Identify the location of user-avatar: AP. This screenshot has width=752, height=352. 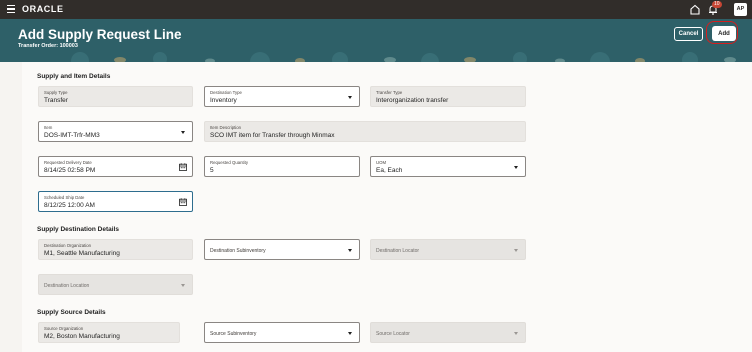
(740, 9).